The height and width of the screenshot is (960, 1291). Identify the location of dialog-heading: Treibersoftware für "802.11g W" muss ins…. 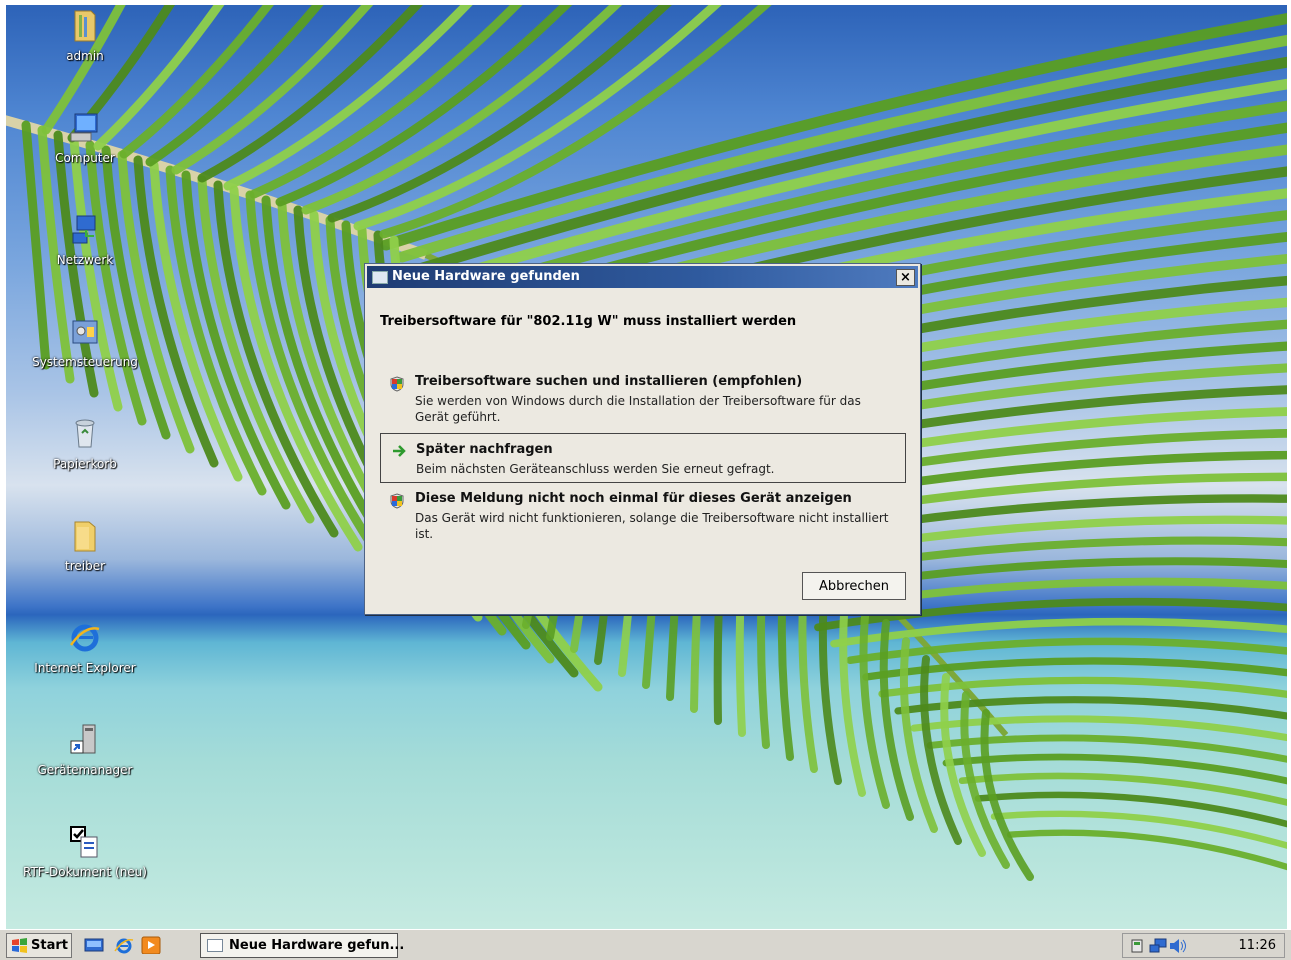
(588, 321).